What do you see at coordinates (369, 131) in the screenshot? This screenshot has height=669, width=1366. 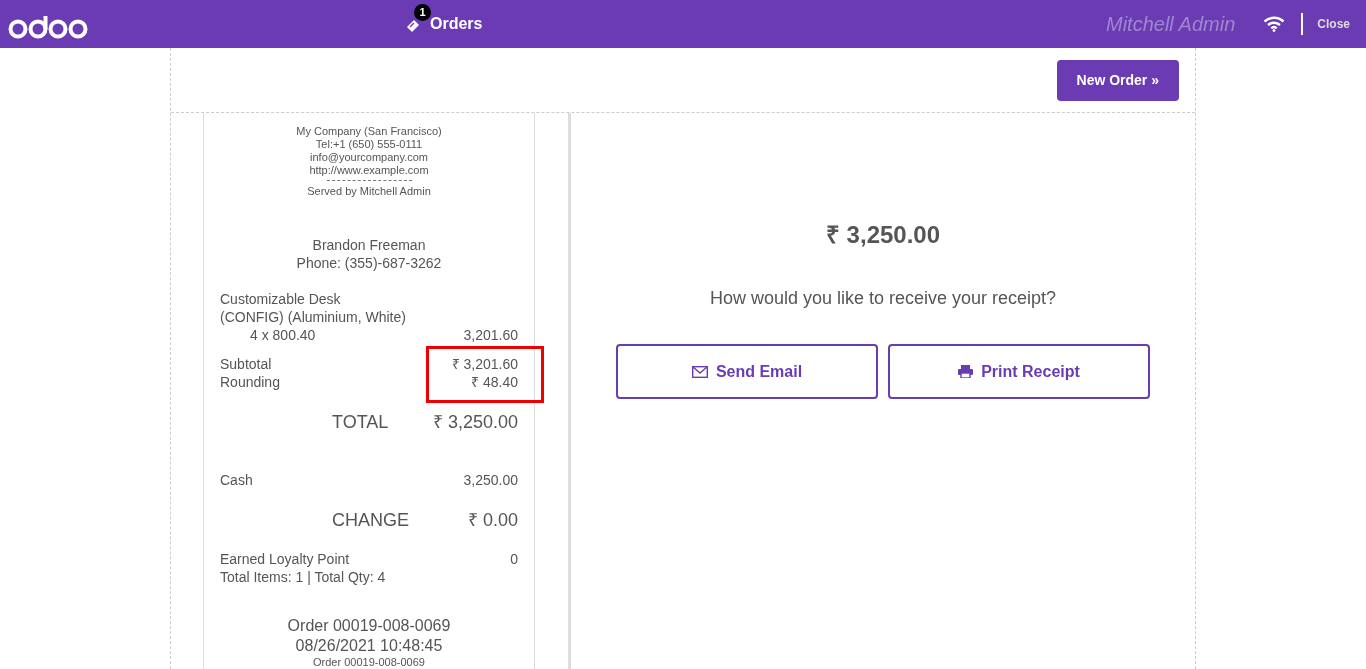 I see `company-info: My Company (San Francisco)` at bounding box center [369, 131].